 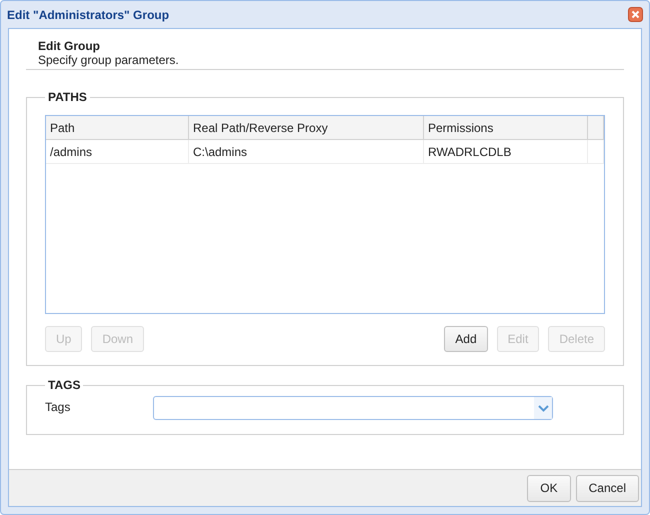 I want to click on action-button: Cancel, so click(x=607, y=488).